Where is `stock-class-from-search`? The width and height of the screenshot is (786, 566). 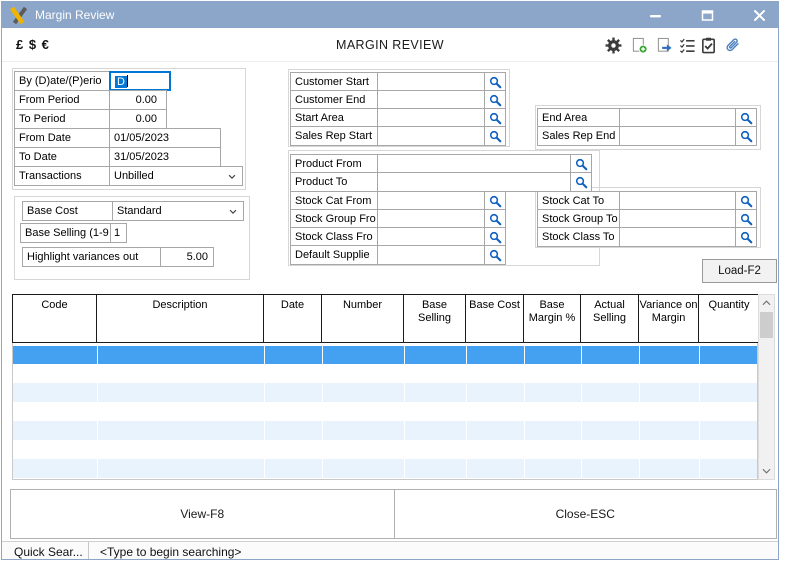
stock-class-from-search is located at coordinates (495, 237).